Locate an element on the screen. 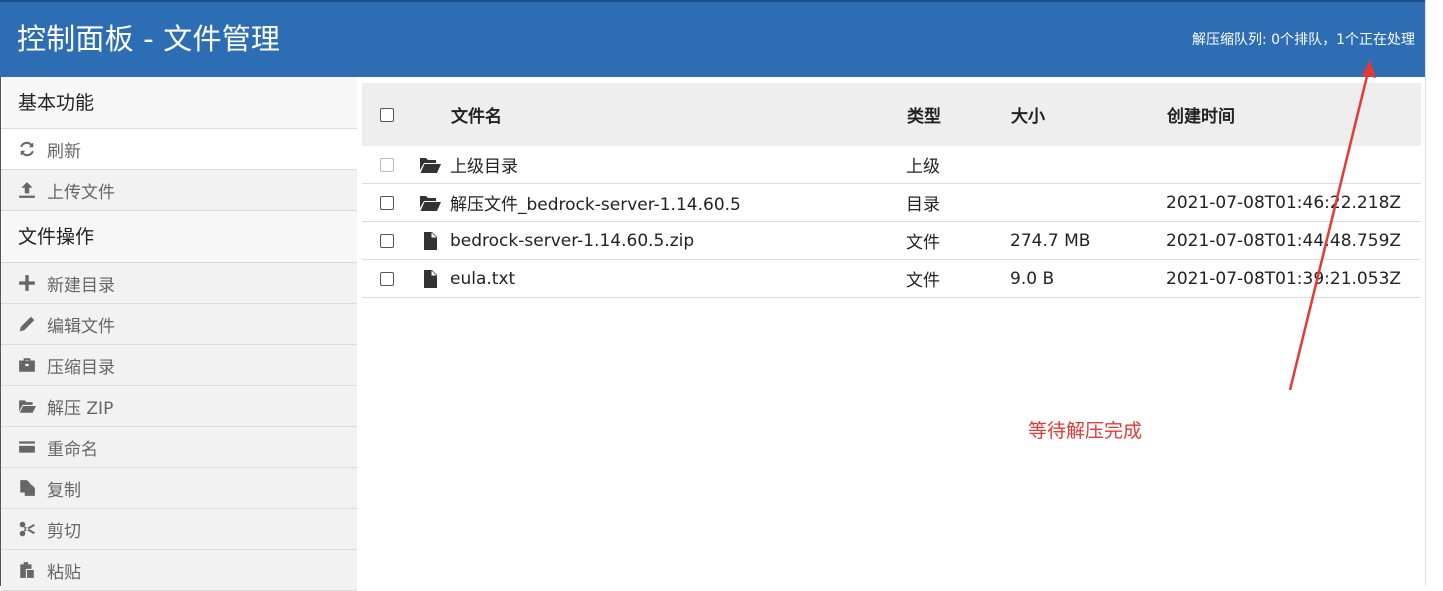 Image resolution: width=1443 pixels, height=591 pixels. annotation-arrow is located at coordinates (1332, 225).